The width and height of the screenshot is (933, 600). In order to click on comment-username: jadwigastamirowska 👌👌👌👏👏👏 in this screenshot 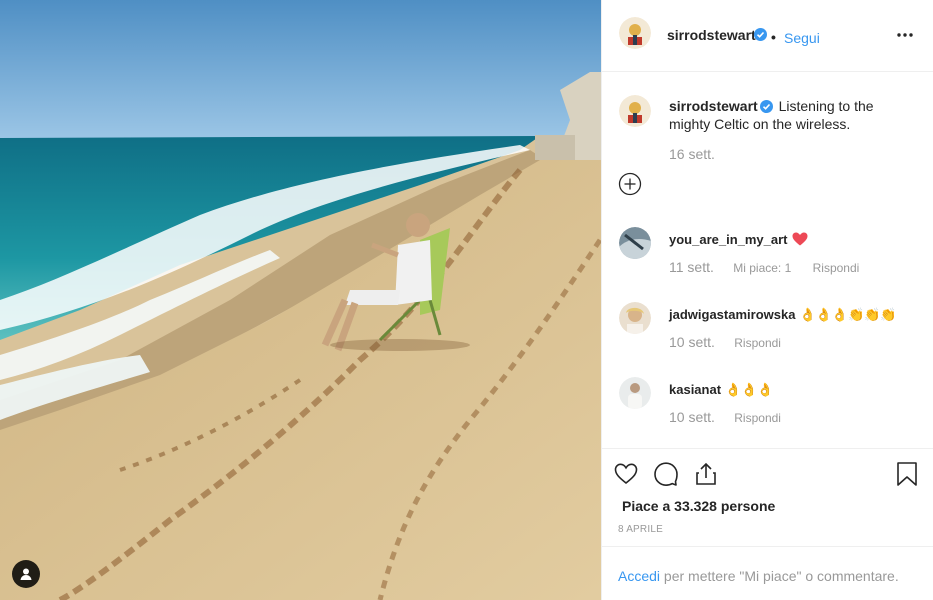, I will do `click(783, 315)`.